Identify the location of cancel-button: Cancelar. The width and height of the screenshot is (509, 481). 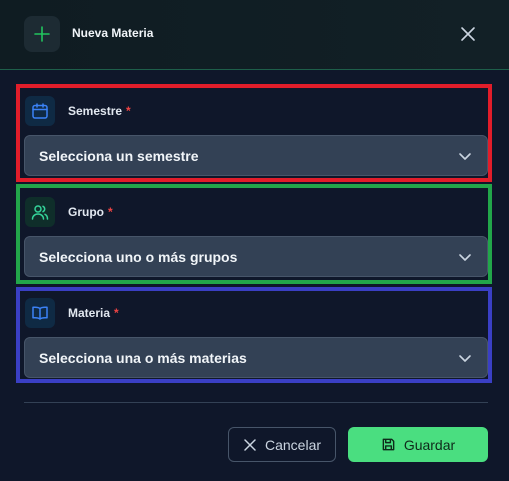
(282, 444).